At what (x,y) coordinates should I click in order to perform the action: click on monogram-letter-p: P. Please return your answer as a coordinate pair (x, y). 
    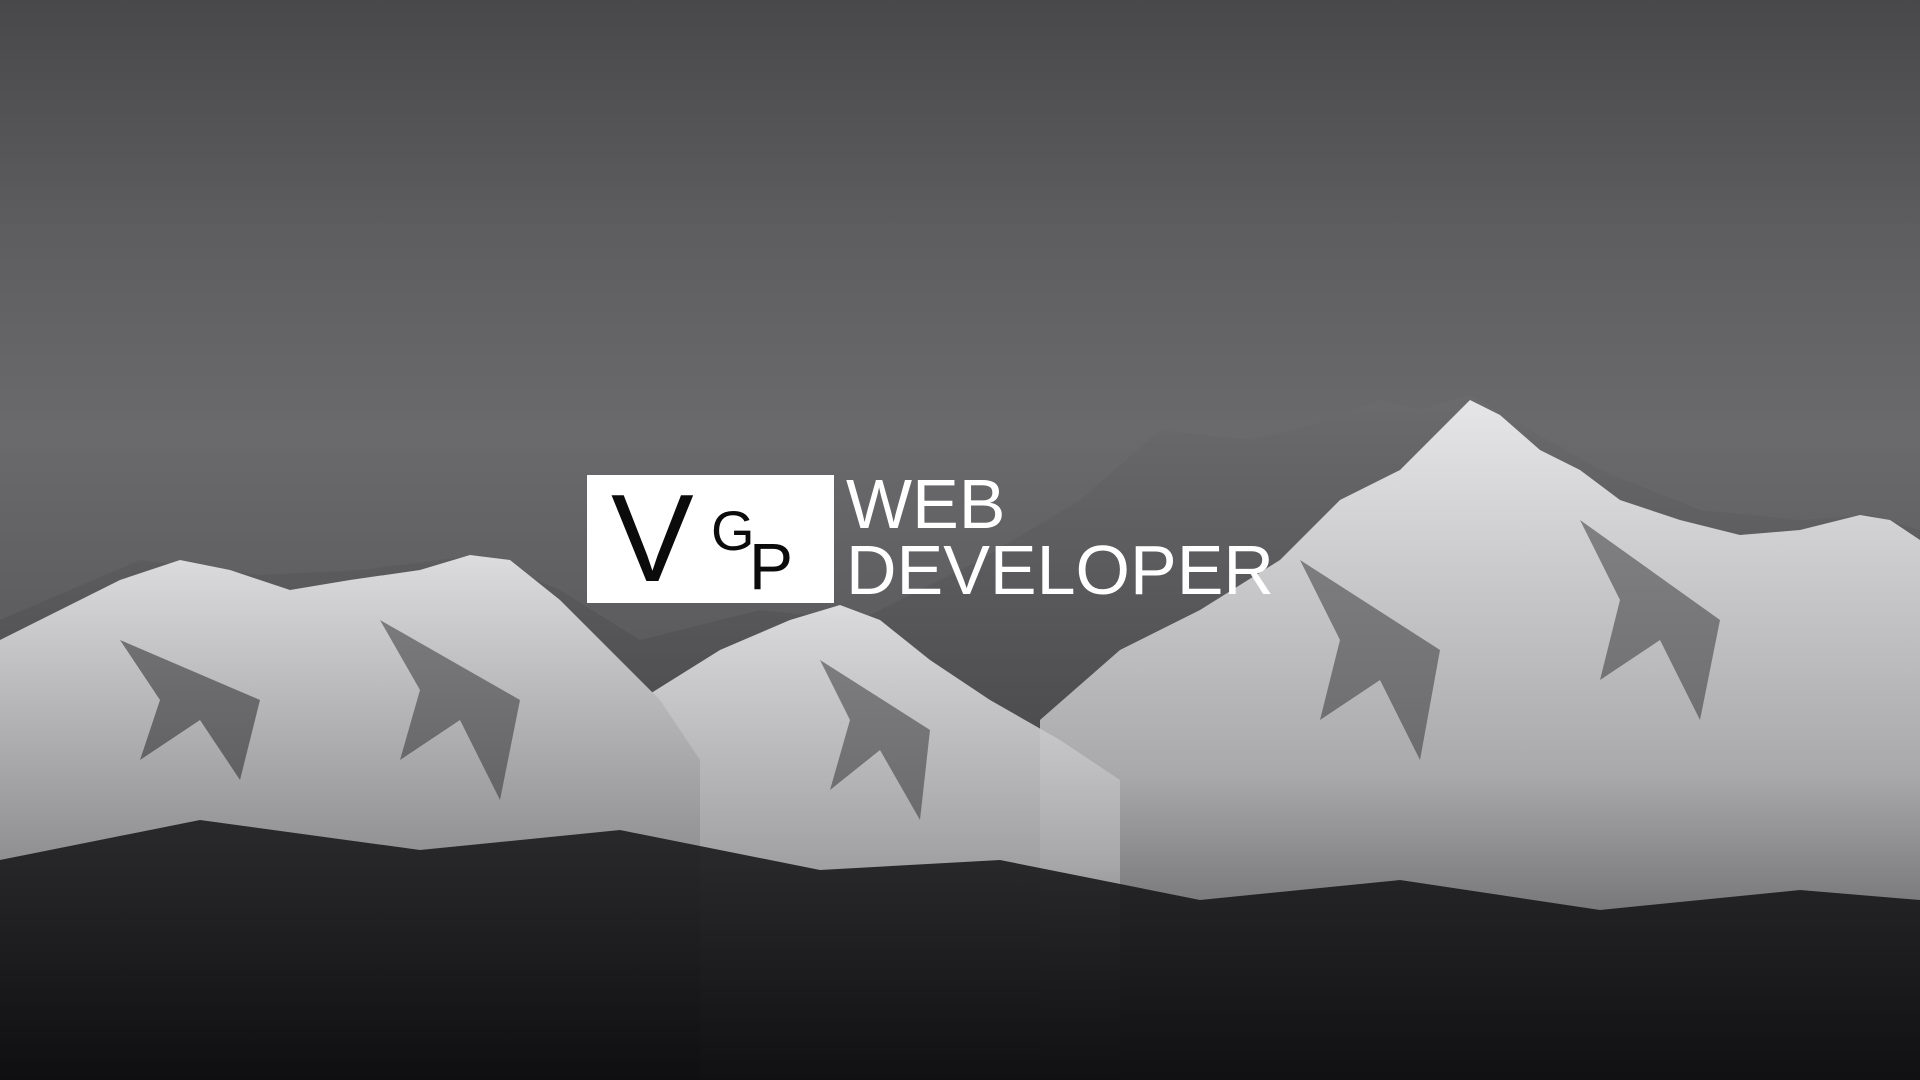
    Looking at the image, I should click on (771, 566).